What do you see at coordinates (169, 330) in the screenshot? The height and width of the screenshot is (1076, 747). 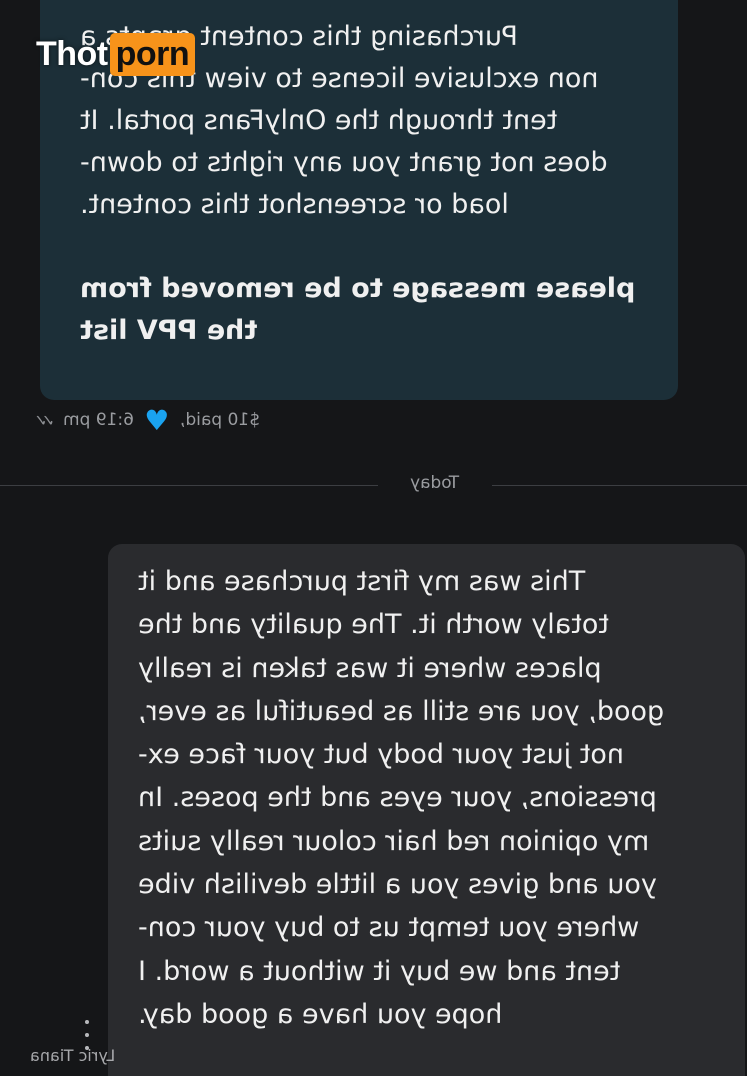 I see `message-line-bold: the PPV list` at bounding box center [169, 330].